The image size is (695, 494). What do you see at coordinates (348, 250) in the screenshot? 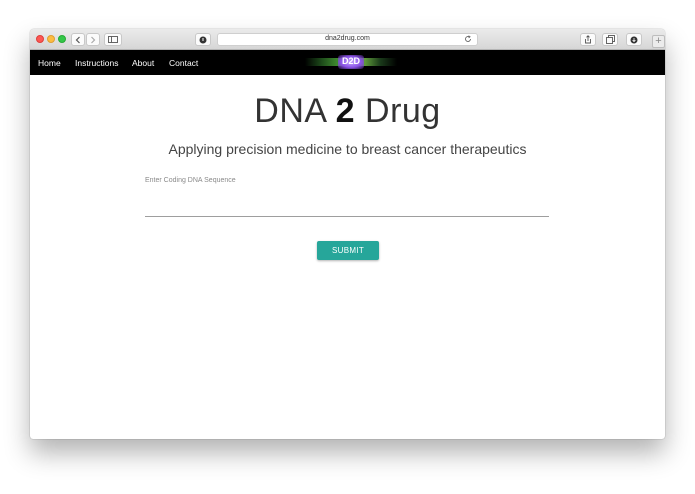
I see `submit-button: SUBMIT` at bounding box center [348, 250].